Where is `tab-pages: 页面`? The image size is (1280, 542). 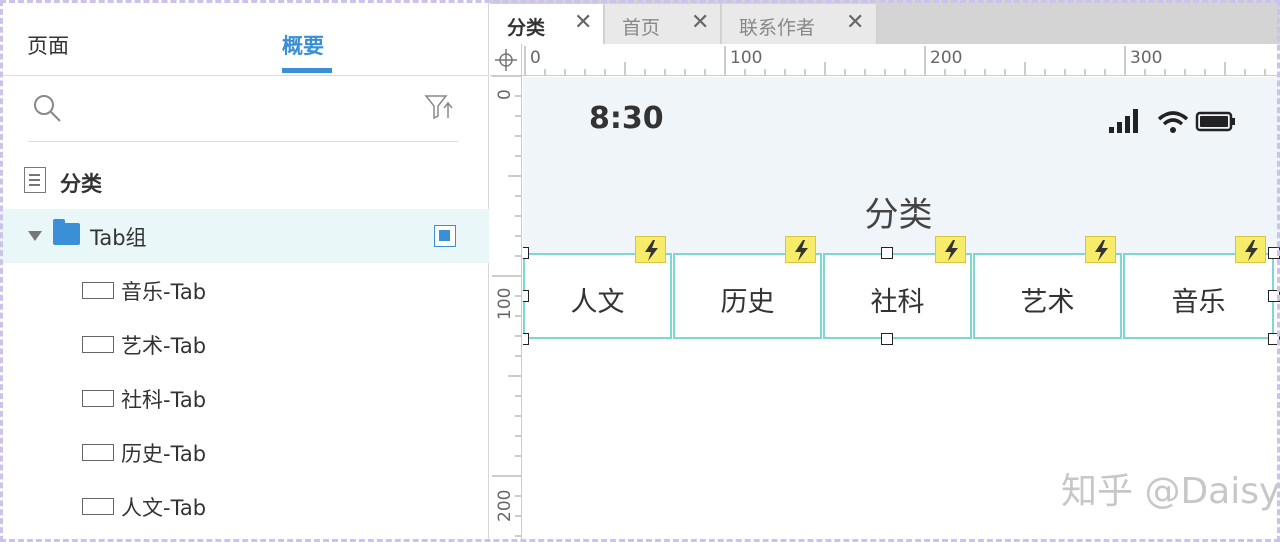
tab-pages: 页面 is located at coordinates (48, 45).